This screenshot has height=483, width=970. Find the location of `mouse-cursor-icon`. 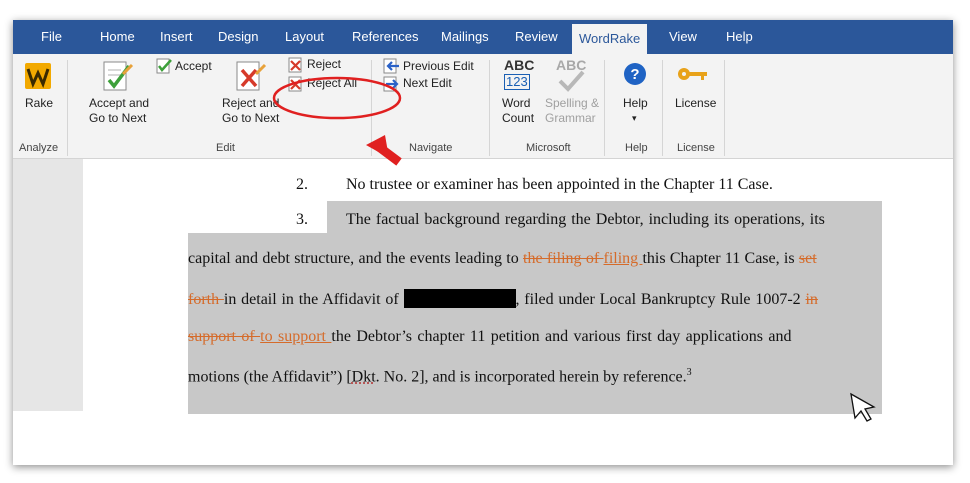

mouse-cursor-icon is located at coordinates (863, 407).